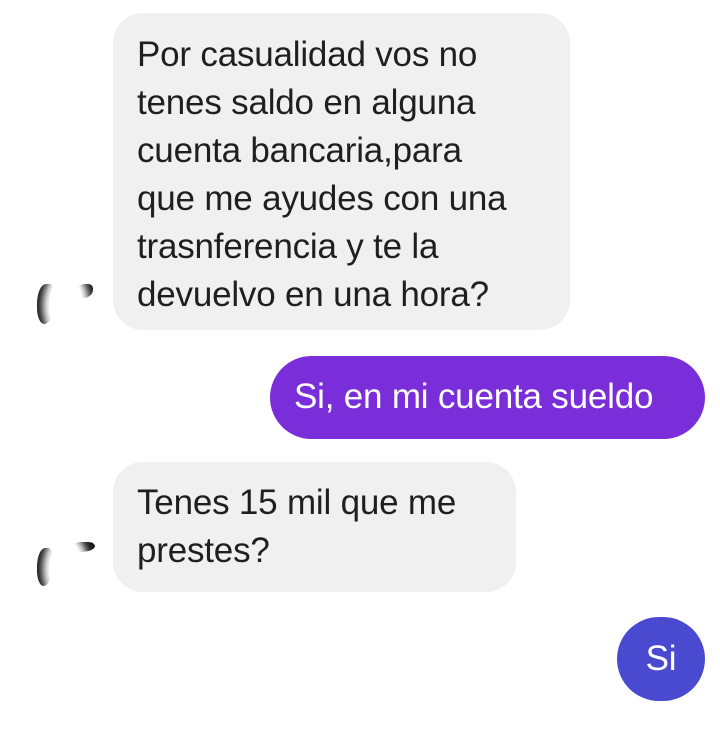 This screenshot has height=741, width=720. Describe the element at coordinates (314, 527) in the screenshot. I see `message-bubble-incoming: Tenes 15 mil que me prestes?` at that location.